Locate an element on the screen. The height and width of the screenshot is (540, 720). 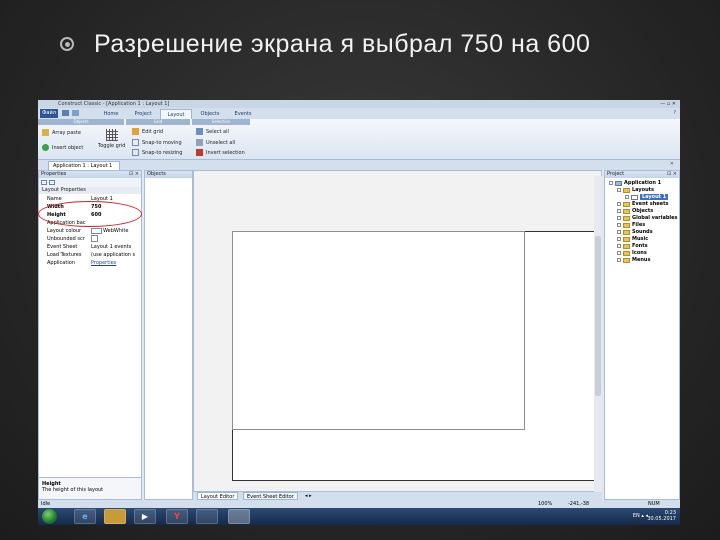
unselect-all-icon is located at coordinates (199, 142).